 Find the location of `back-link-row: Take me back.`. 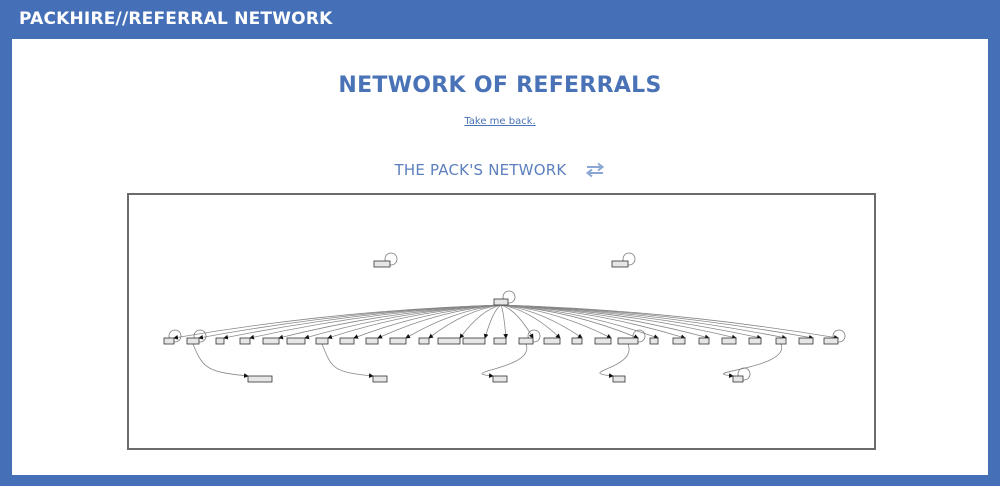

back-link-row: Take me back. is located at coordinates (500, 121).